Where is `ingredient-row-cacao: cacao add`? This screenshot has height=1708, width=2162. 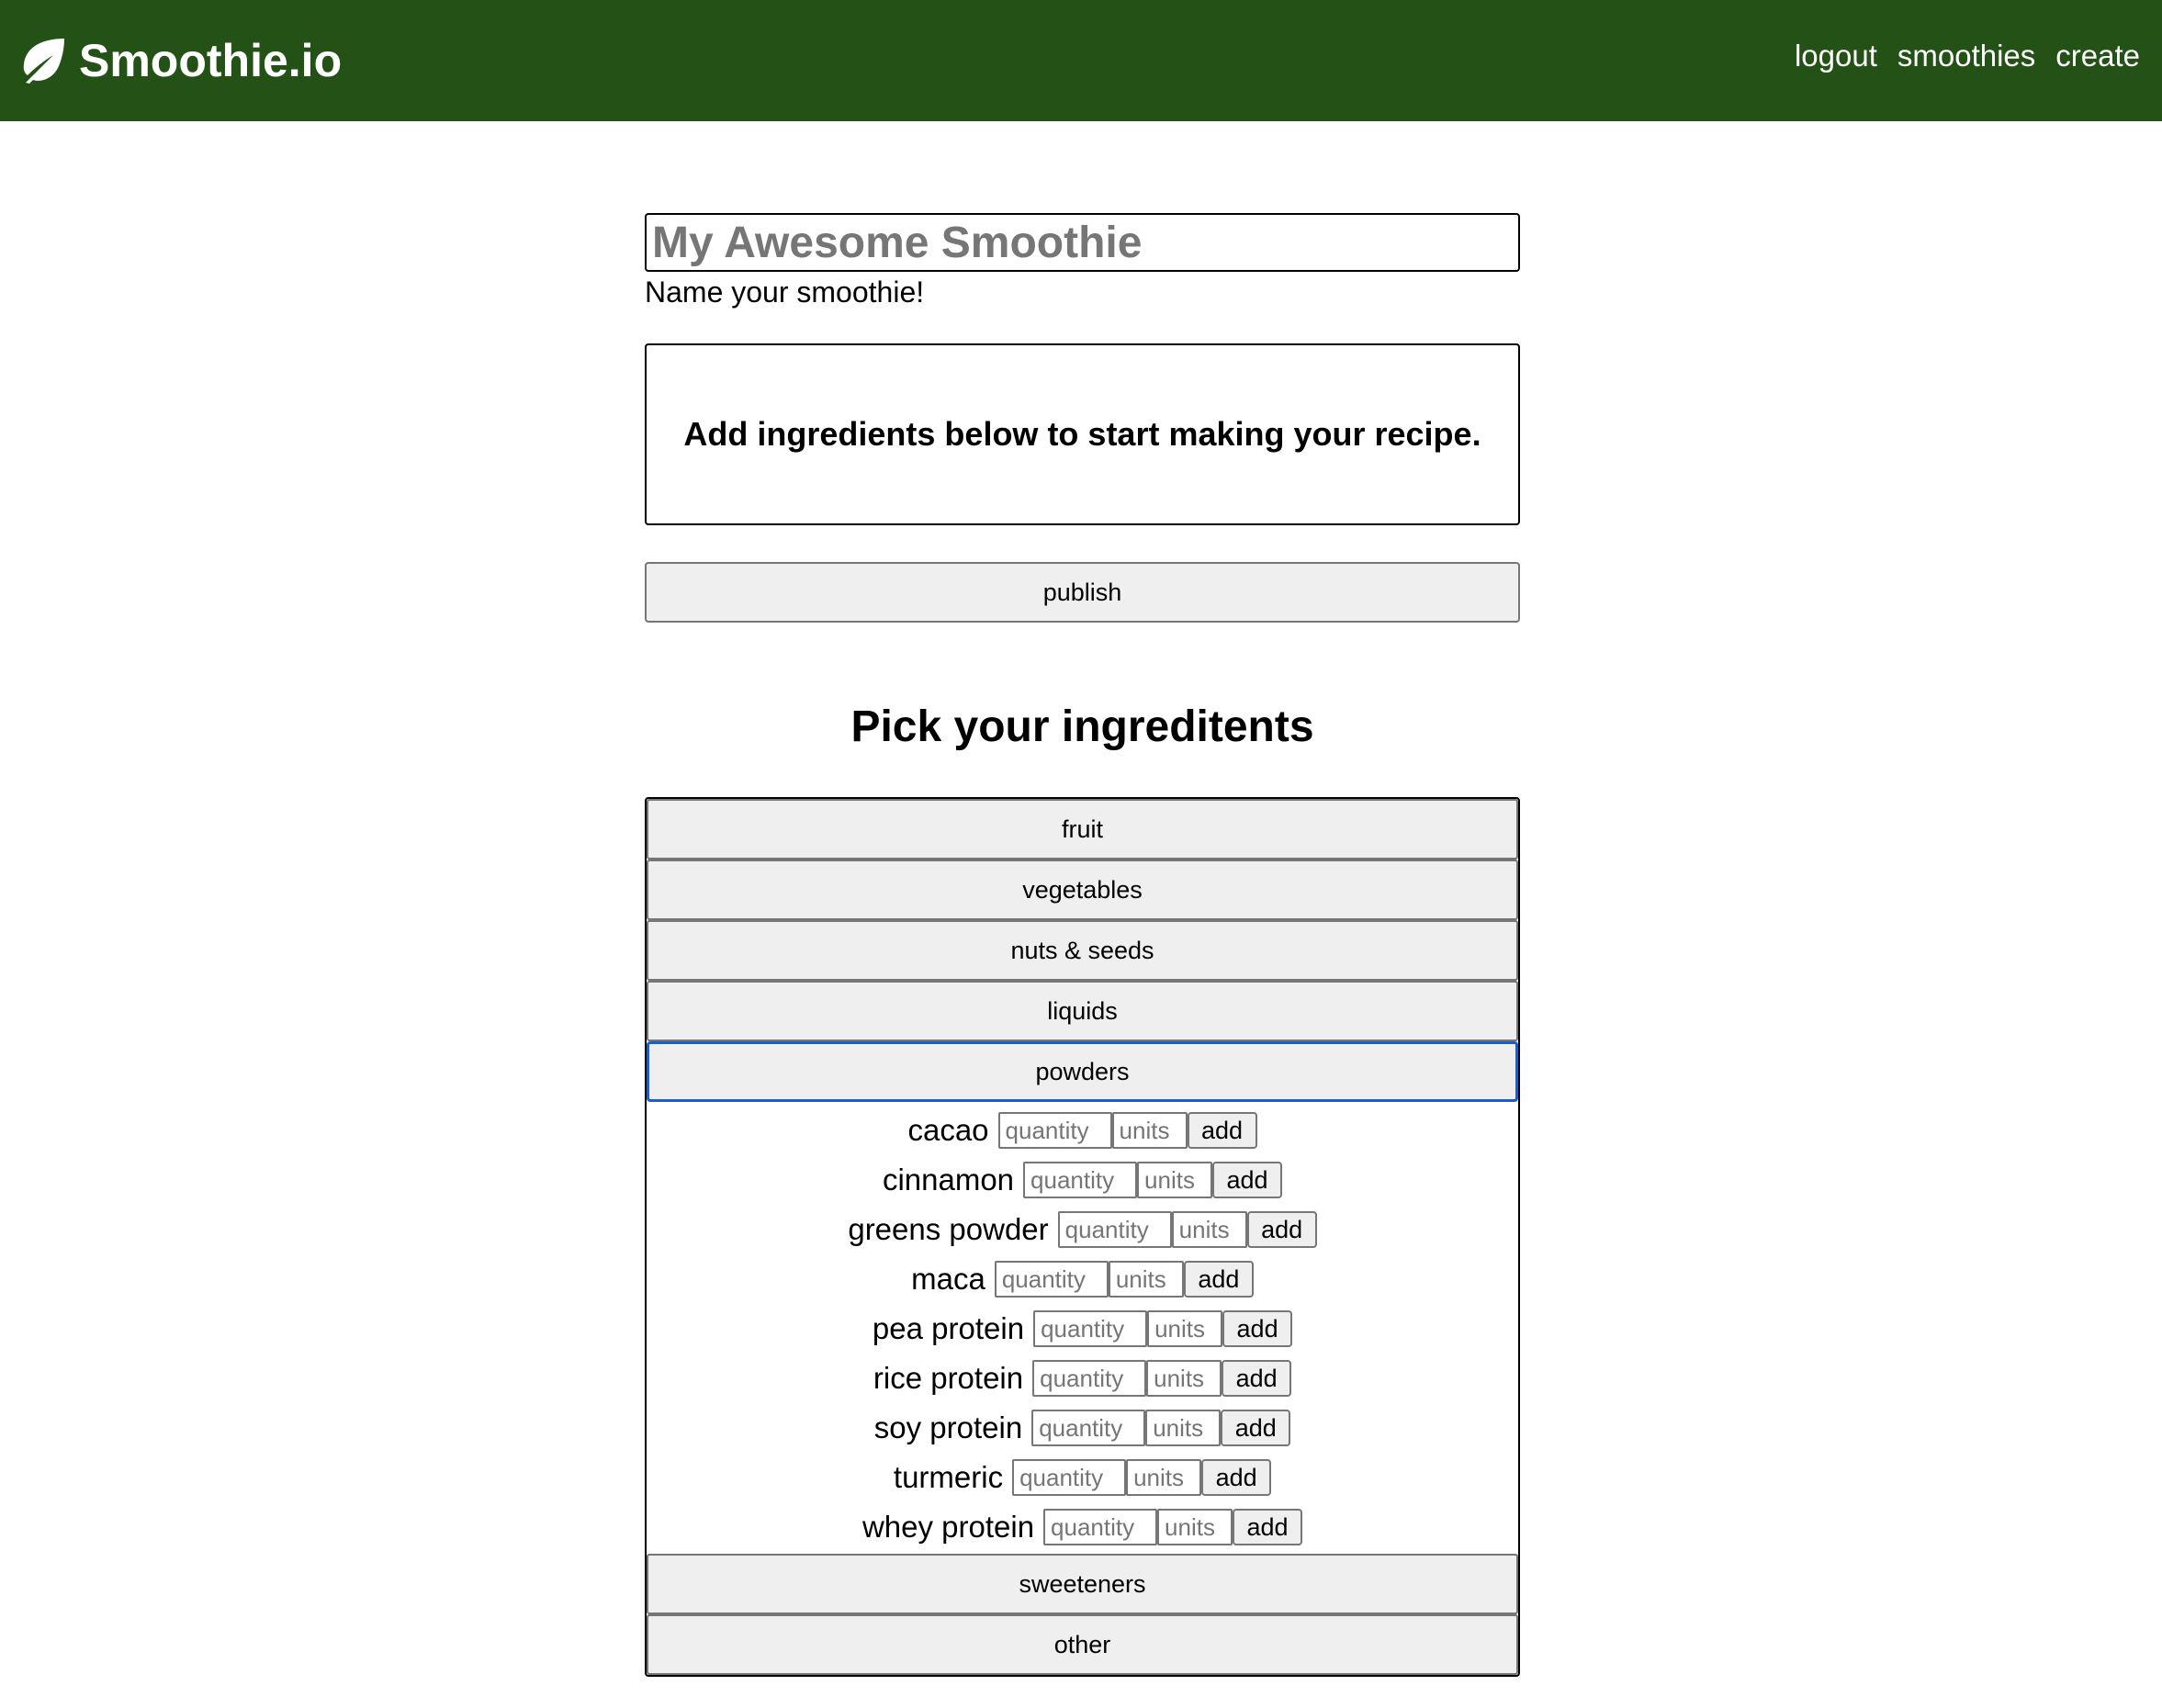
ingredient-row-cacao: cacao add is located at coordinates (1082, 1131).